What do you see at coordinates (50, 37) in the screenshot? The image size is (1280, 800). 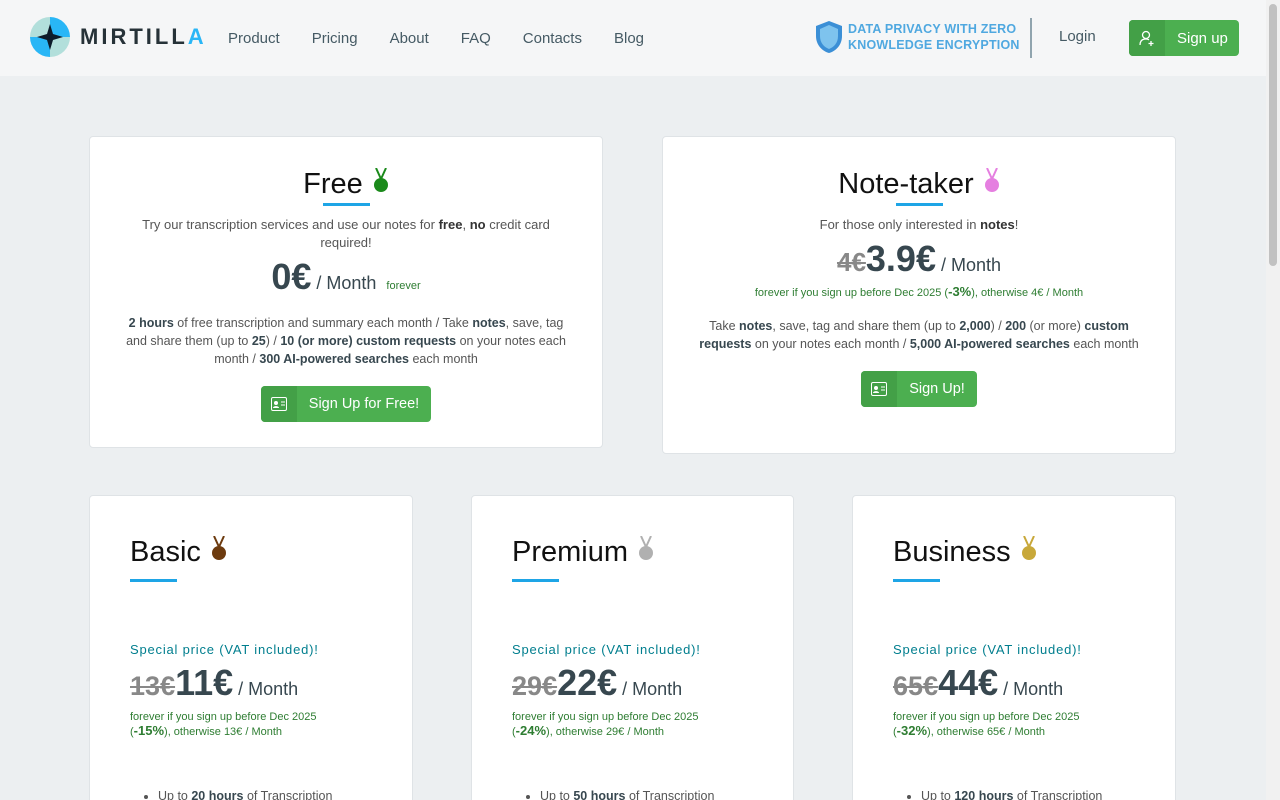 I see `logo-star-icon` at bounding box center [50, 37].